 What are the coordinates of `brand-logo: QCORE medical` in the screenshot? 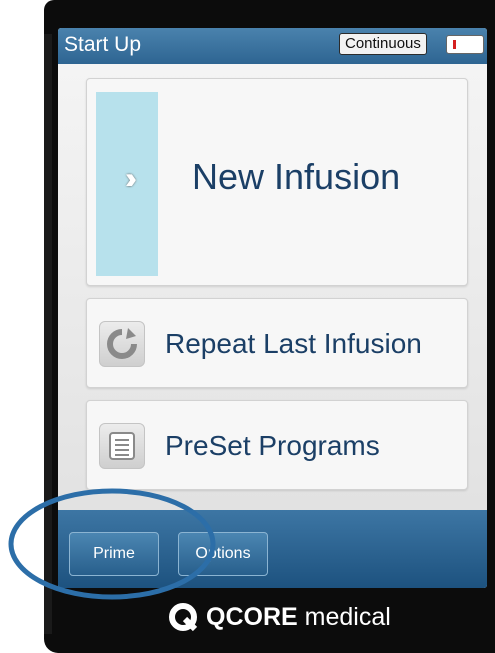 It's located at (288, 620).